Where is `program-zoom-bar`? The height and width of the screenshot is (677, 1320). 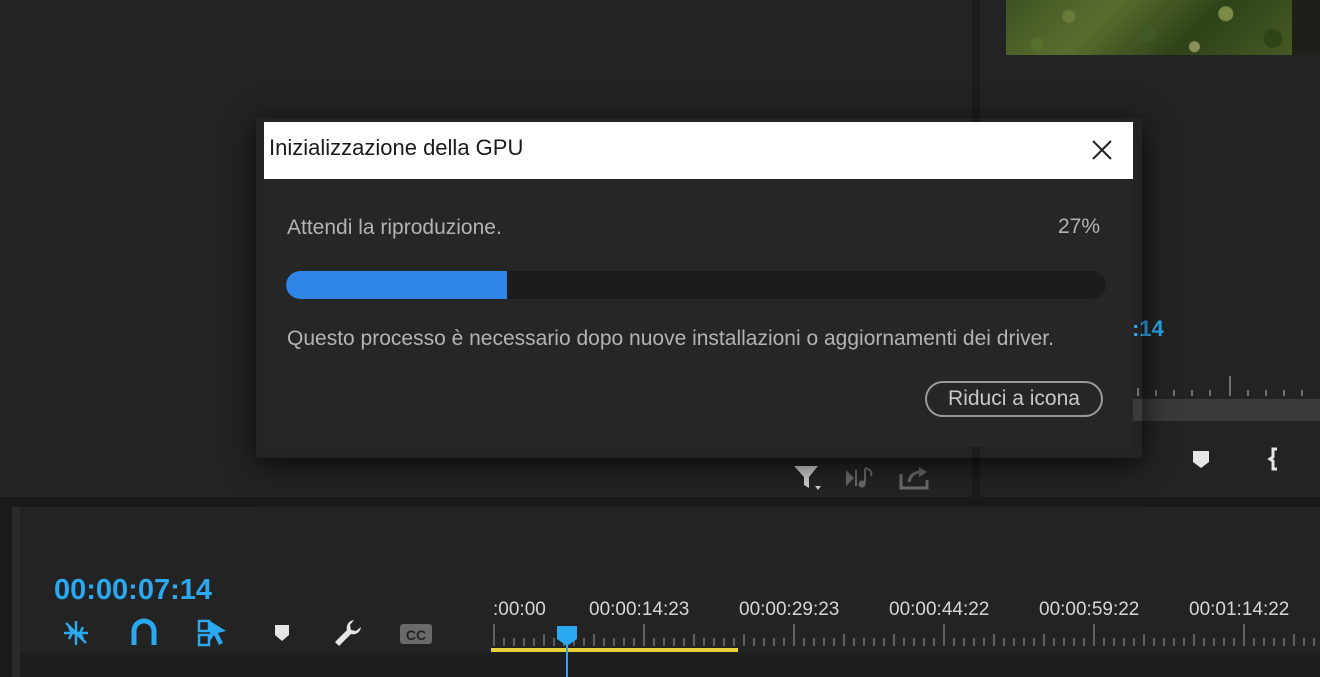 program-zoom-bar is located at coordinates (1226, 410).